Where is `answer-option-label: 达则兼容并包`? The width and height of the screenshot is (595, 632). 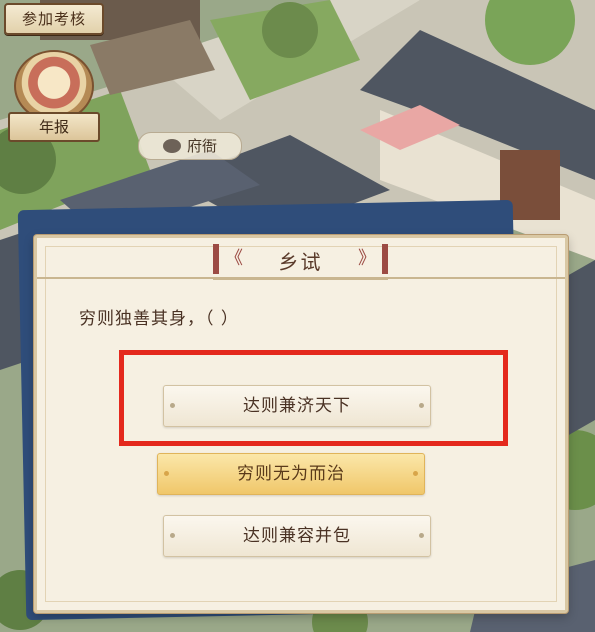
answer-option-label: 达则兼容并包 is located at coordinates (297, 536).